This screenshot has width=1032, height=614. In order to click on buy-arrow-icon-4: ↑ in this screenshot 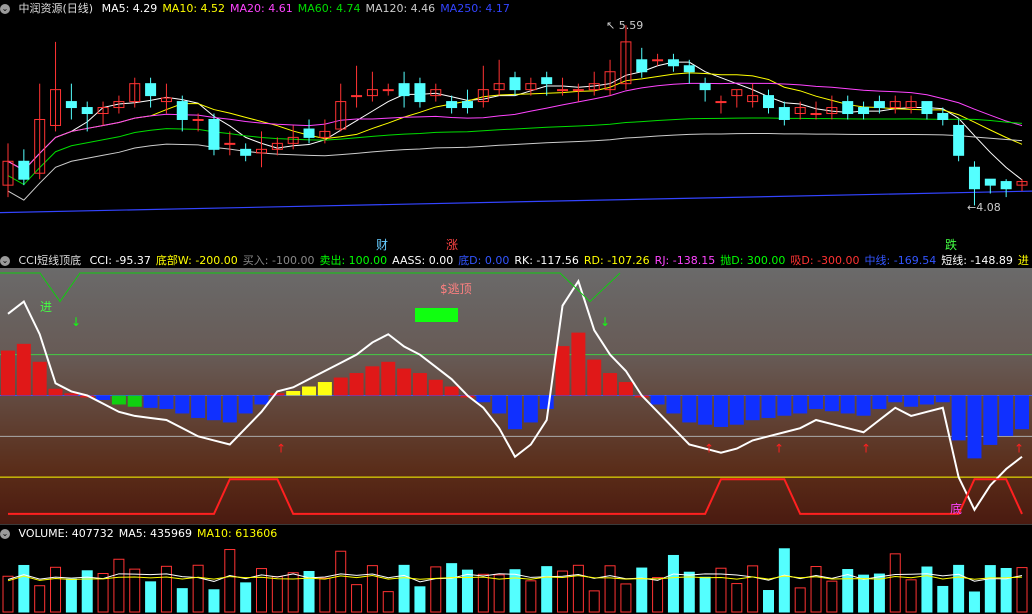, I will do `click(1019, 449)`.